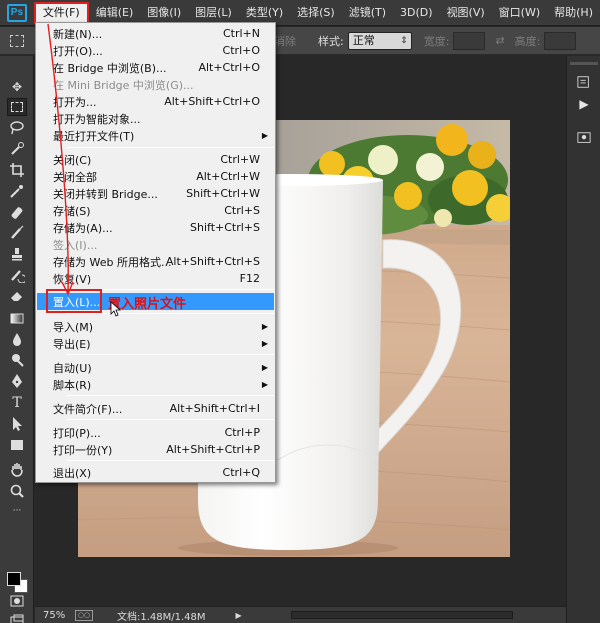 The height and width of the screenshot is (623, 600). Describe the element at coordinates (155, 227) in the screenshot. I see `menu-item-save-as: 存储为(A)... Shift+Ctrl+S` at that location.